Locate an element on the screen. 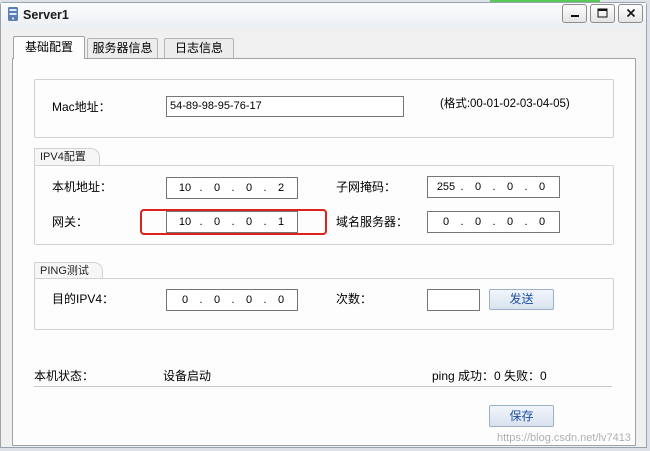  maximize-button is located at coordinates (602, 13).